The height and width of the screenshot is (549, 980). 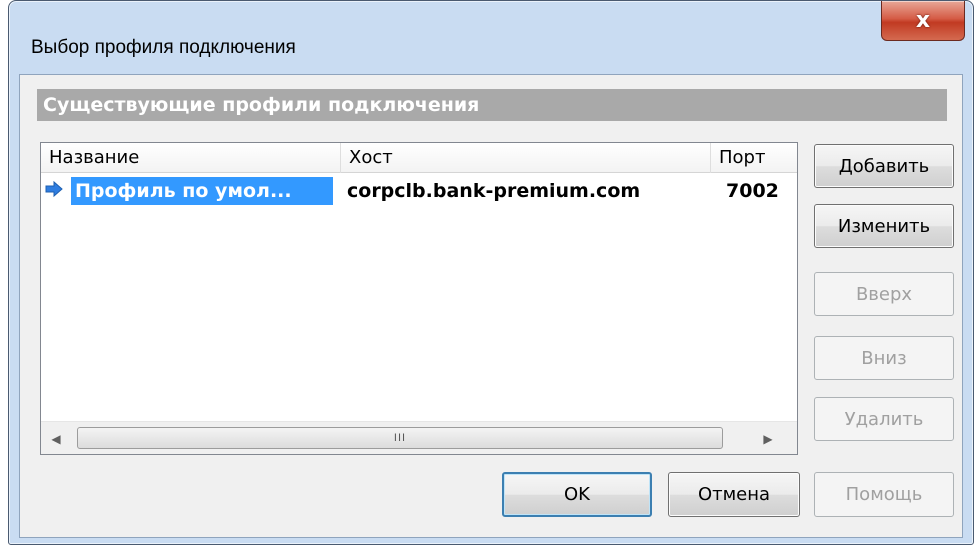 I want to click on cancel-button: Отмена, so click(x=734, y=494).